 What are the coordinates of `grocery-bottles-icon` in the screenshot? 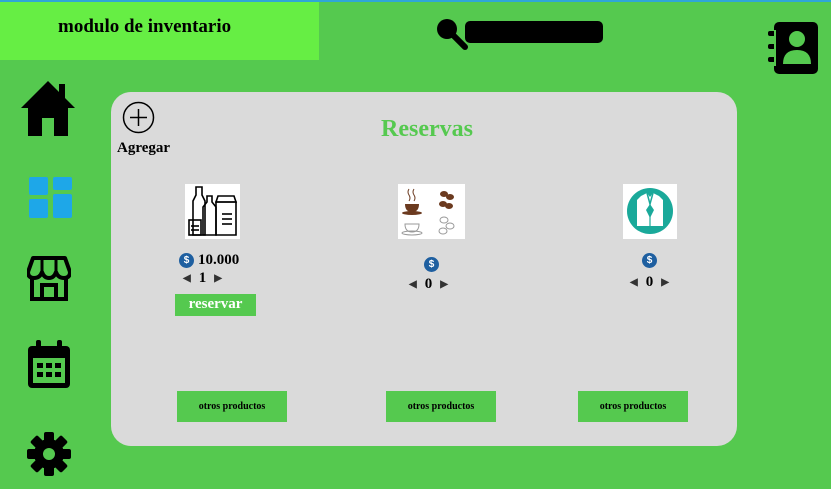 It's located at (212, 211).